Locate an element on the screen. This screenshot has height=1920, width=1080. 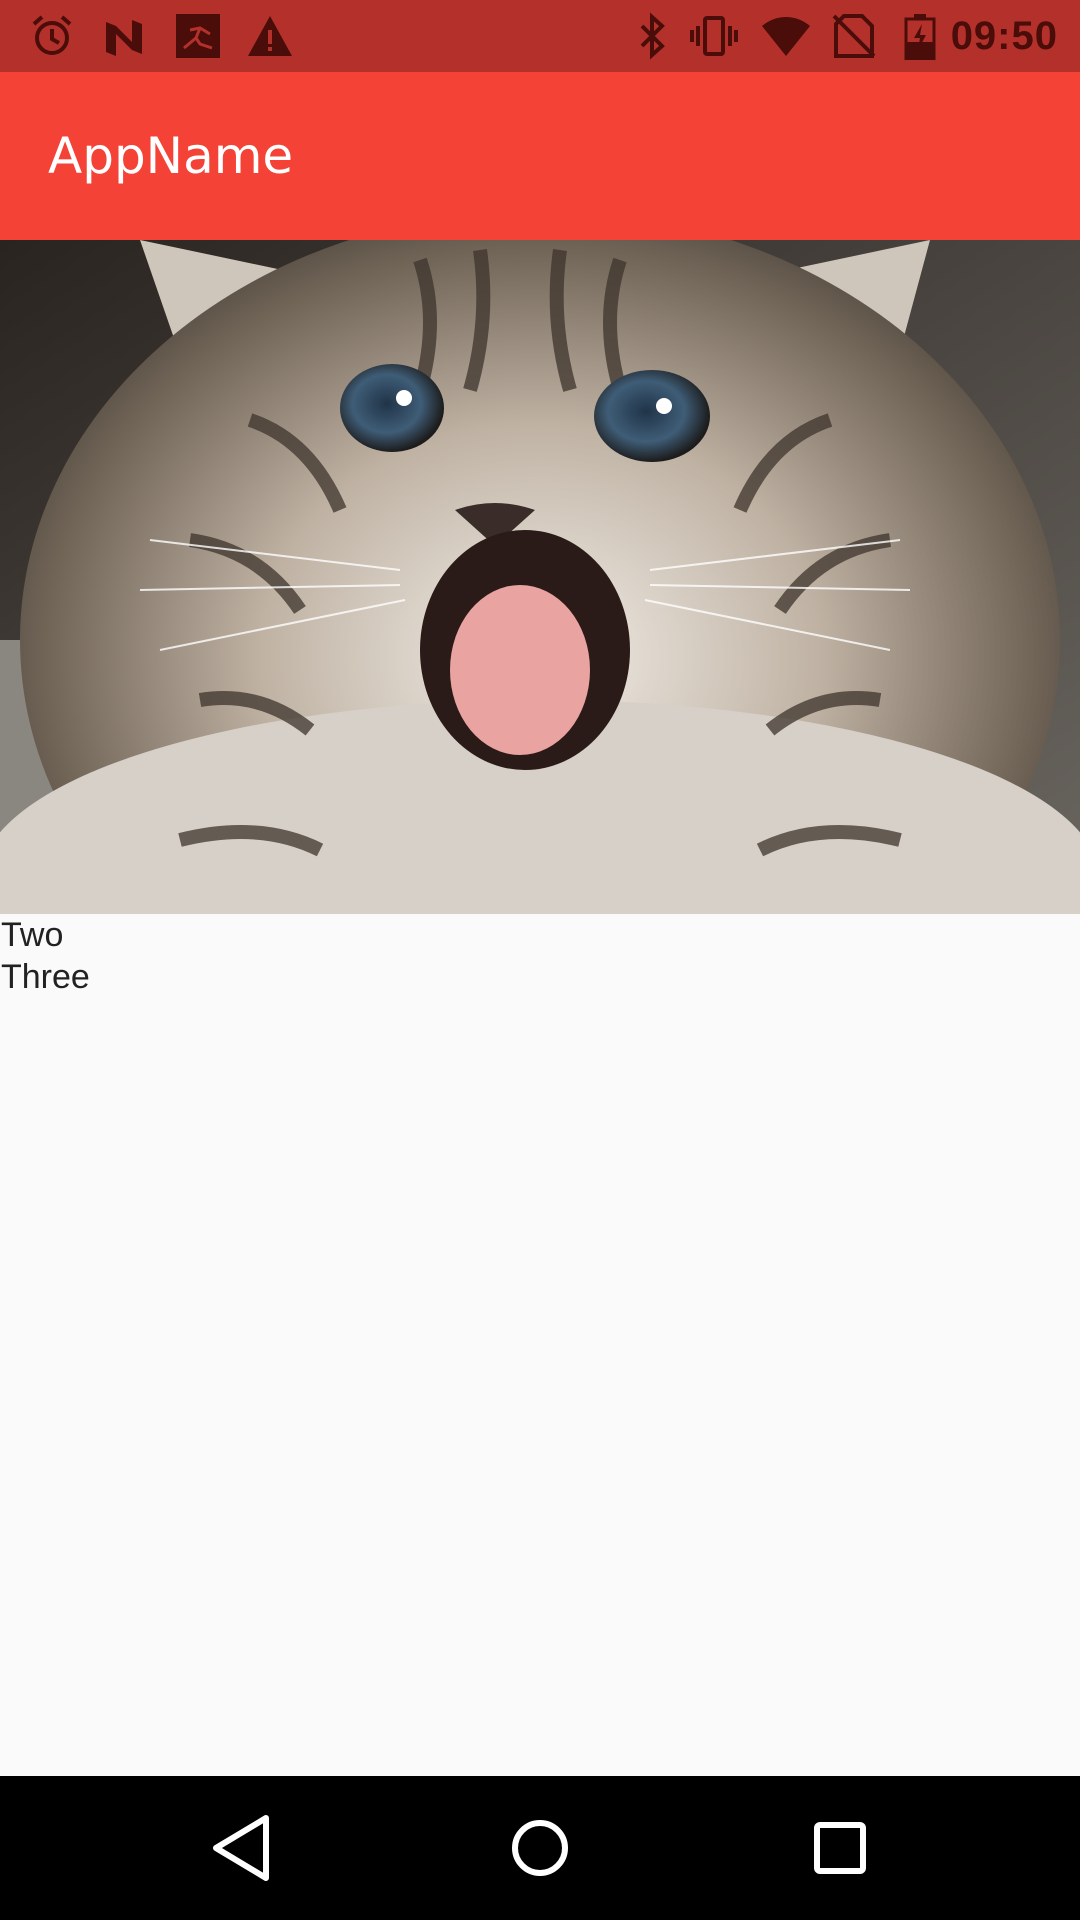
no-sim-icon is located at coordinates (854, 36).